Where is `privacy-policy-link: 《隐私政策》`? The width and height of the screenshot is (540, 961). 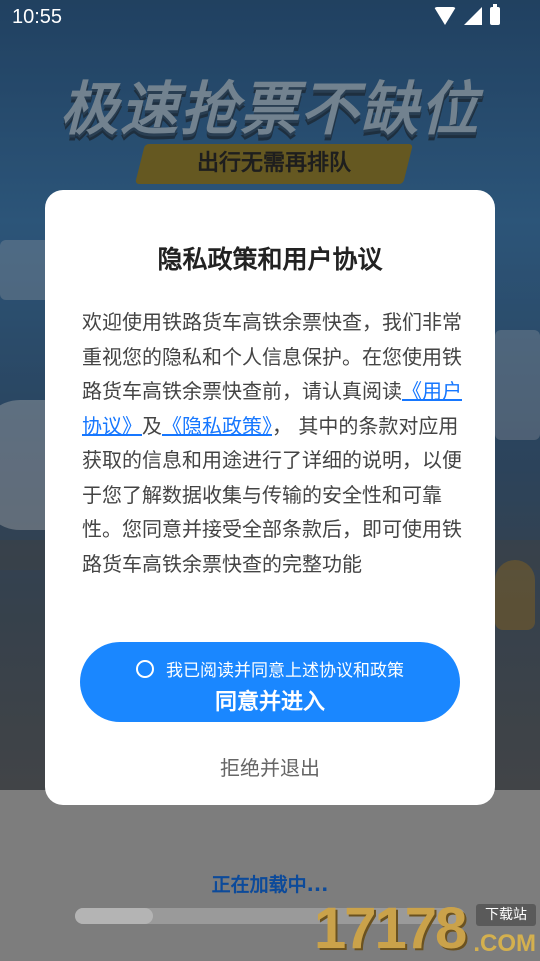
privacy-policy-link: 《隐私政策》 is located at coordinates (217, 426).